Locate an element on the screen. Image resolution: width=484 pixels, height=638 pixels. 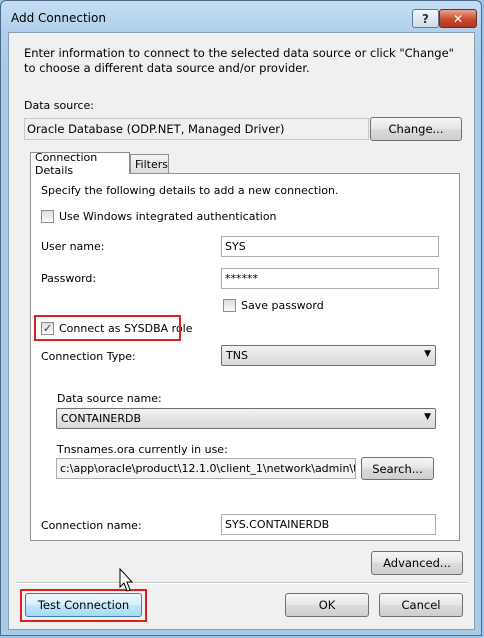
cancel-button: Cancel is located at coordinates (421, 605).